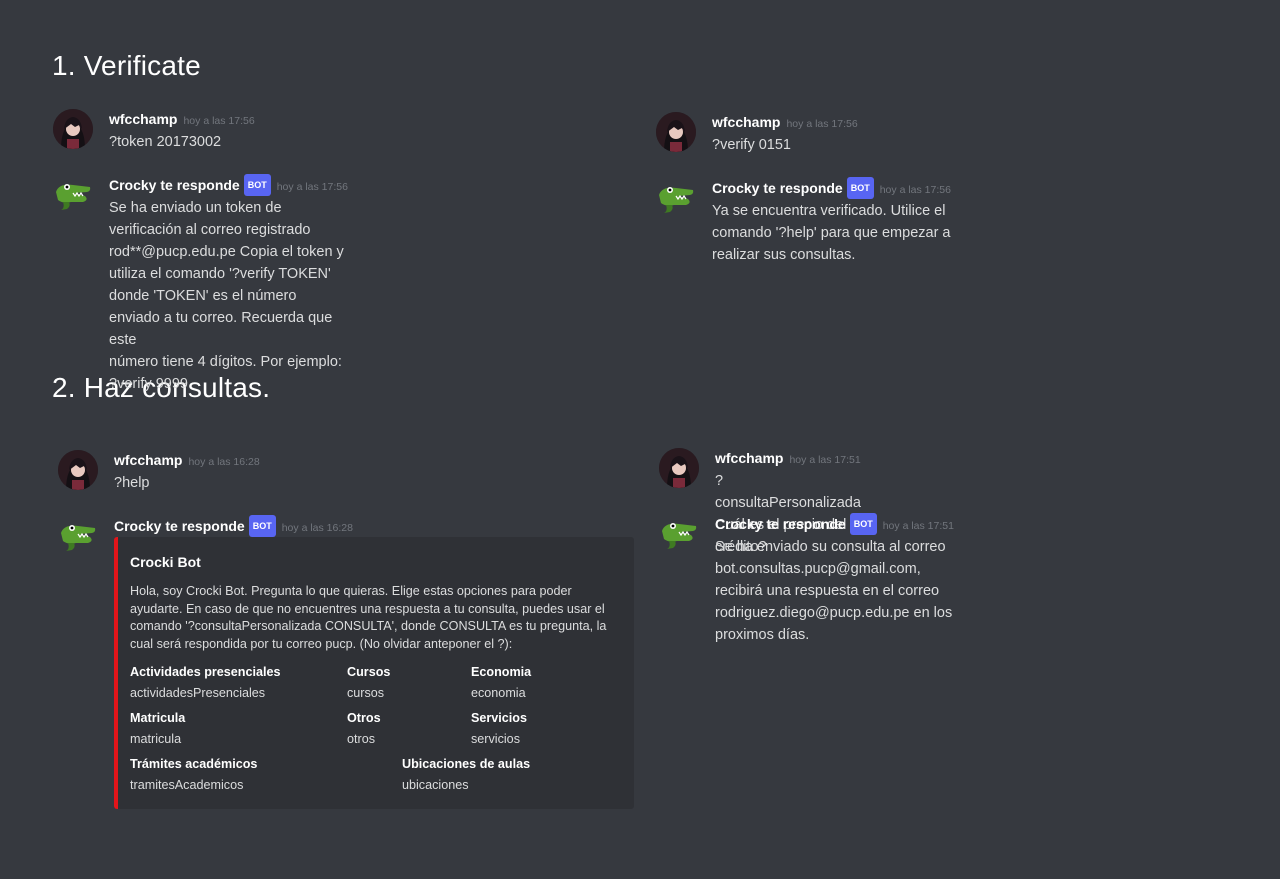 This screenshot has height=879, width=1280. What do you see at coordinates (132, 483) in the screenshot?
I see `message-text: ?help` at bounding box center [132, 483].